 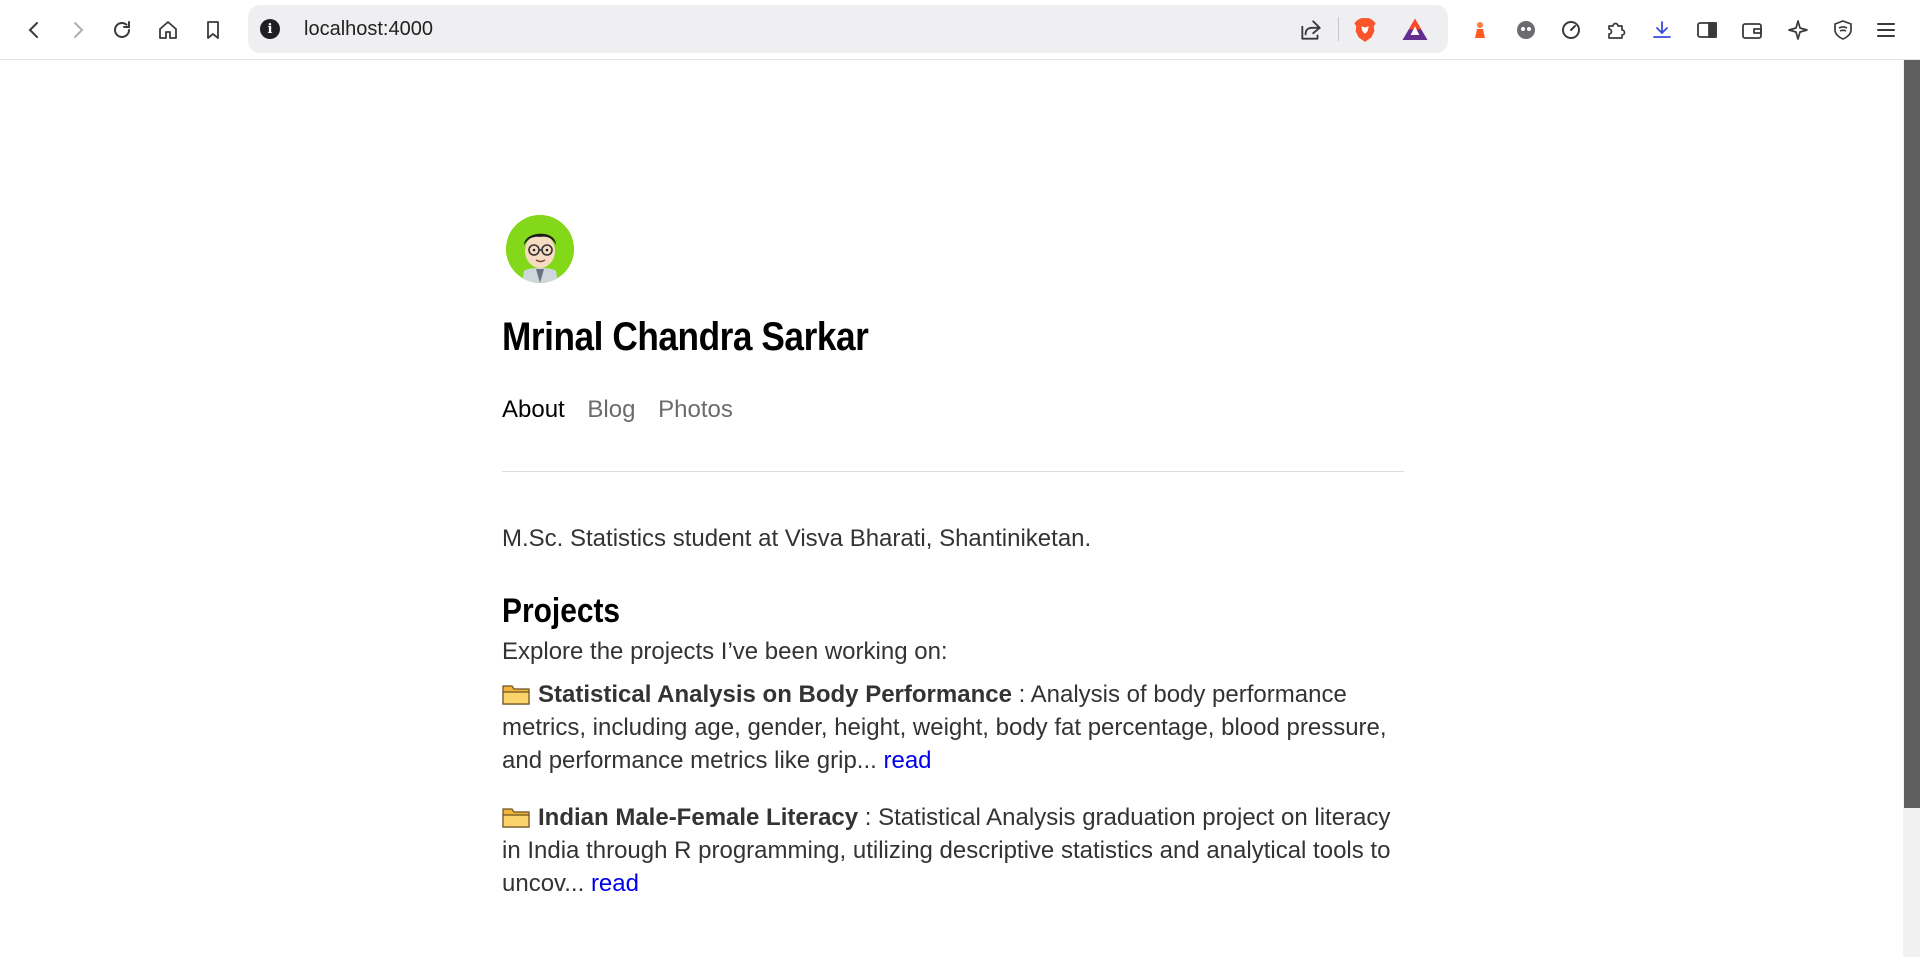 I want to click on wallet-icon, so click(x=1752, y=30).